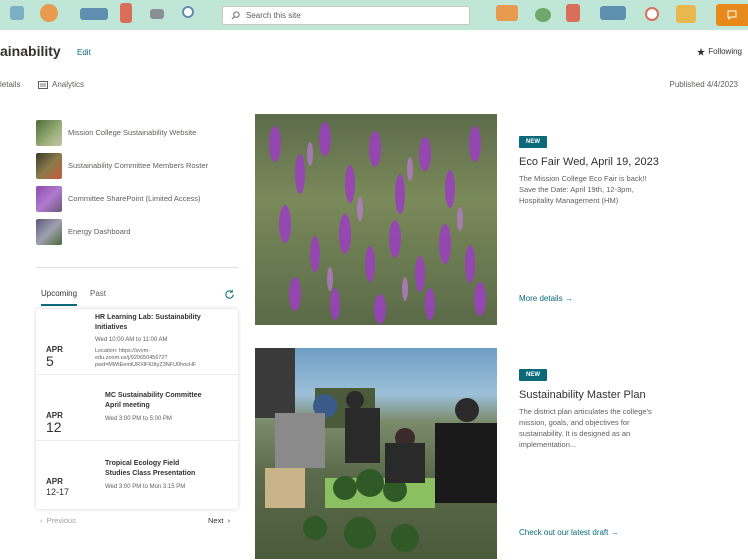 The height and width of the screenshot is (560, 748). I want to click on following-button: Following, so click(719, 51).